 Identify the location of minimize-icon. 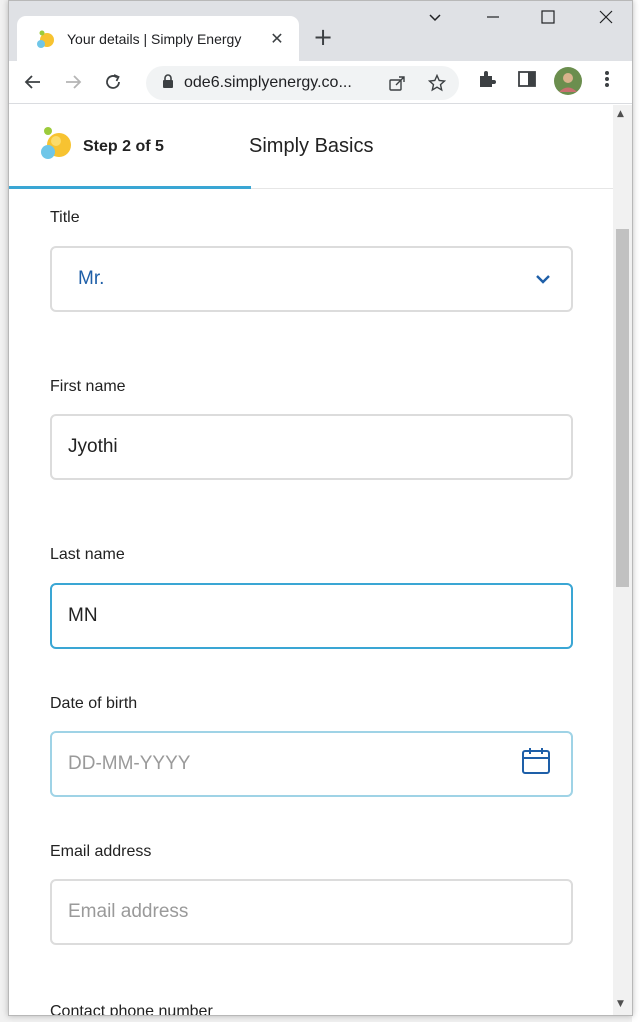
(493, 19).